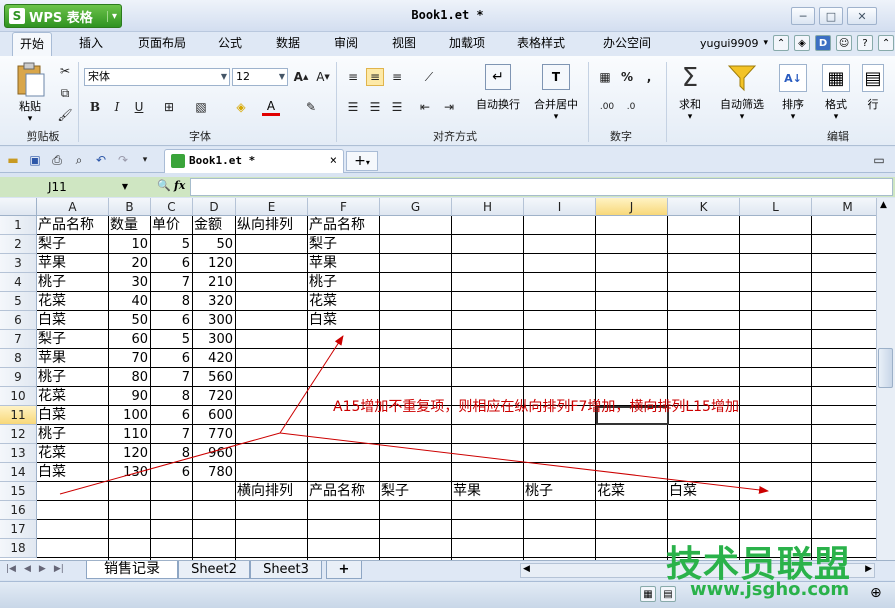  What do you see at coordinates (524, 462) in the screenshot?
I see `arrow-to-l15` at bounding box center [524, 462].